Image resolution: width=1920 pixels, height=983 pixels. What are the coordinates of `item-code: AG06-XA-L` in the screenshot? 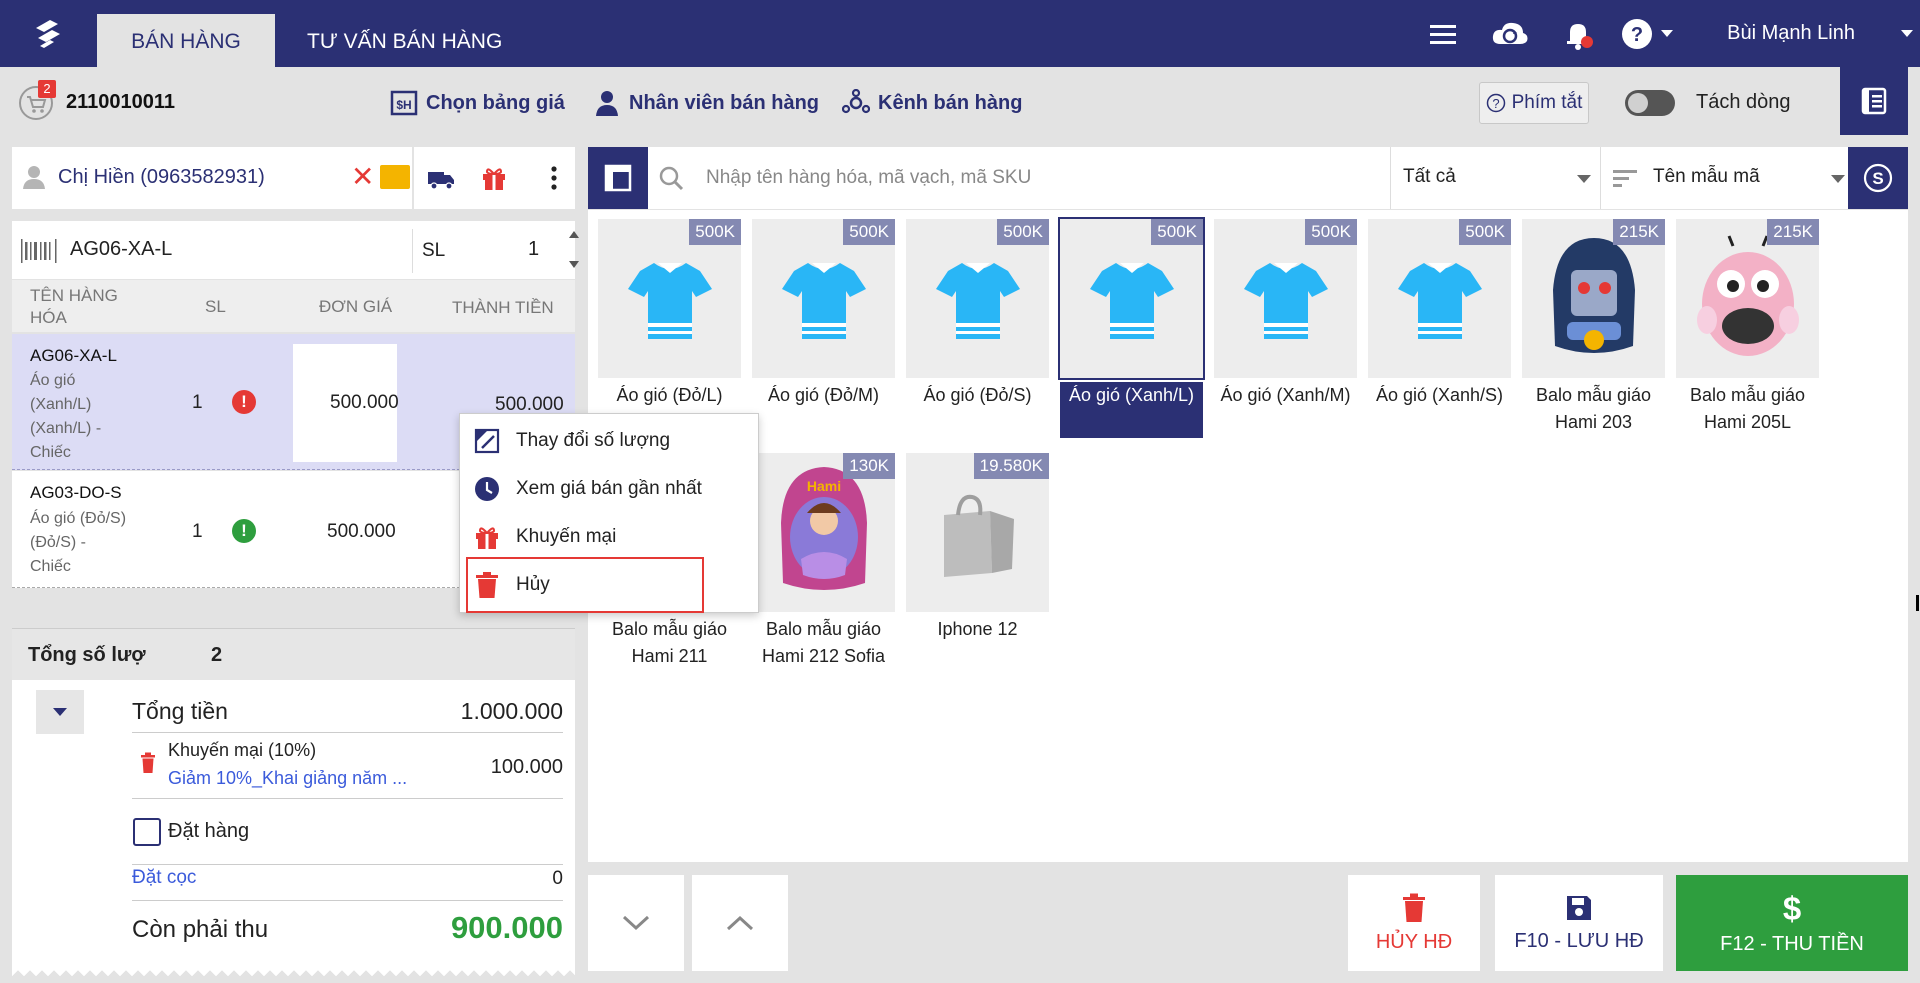 It's located at (73, 355).